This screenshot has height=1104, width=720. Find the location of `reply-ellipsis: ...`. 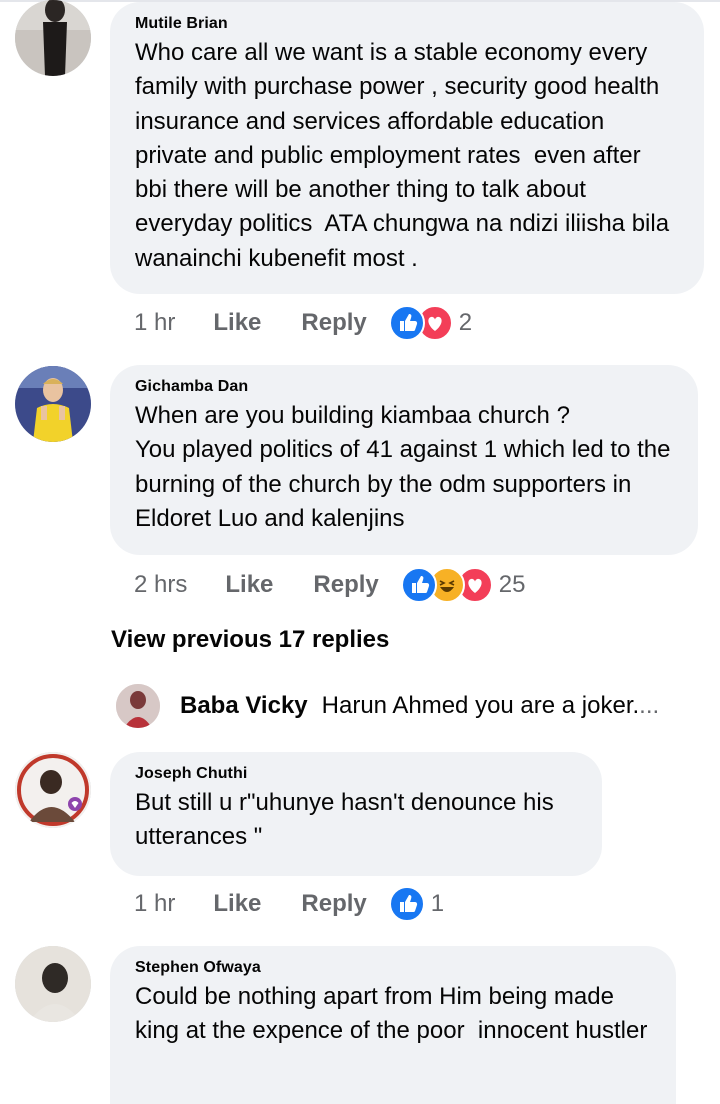

reply-ellipsis: ... is located at coordinates (649, 705).